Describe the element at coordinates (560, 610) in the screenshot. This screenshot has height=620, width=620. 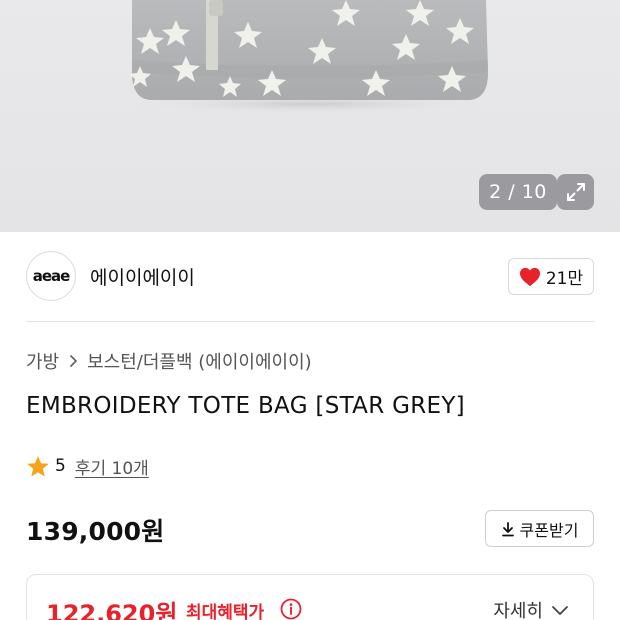
I see `chevron-down-icon` at that location.